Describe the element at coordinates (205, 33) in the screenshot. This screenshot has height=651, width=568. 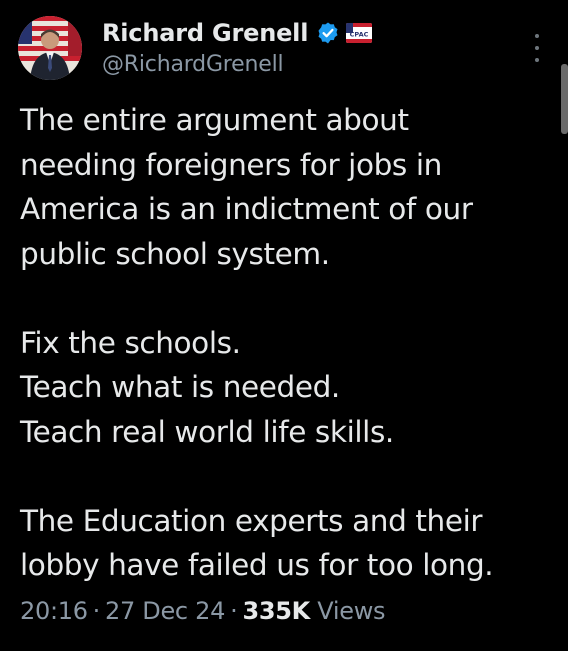
I see `author-display-name: Richard Grenell` at that location.